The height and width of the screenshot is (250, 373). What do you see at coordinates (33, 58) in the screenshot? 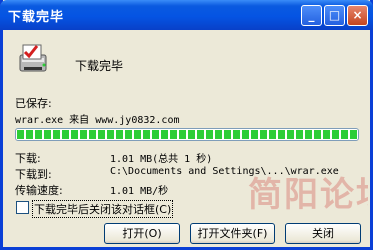
I see `download-complete-icon` at bounding box center [33, 58].